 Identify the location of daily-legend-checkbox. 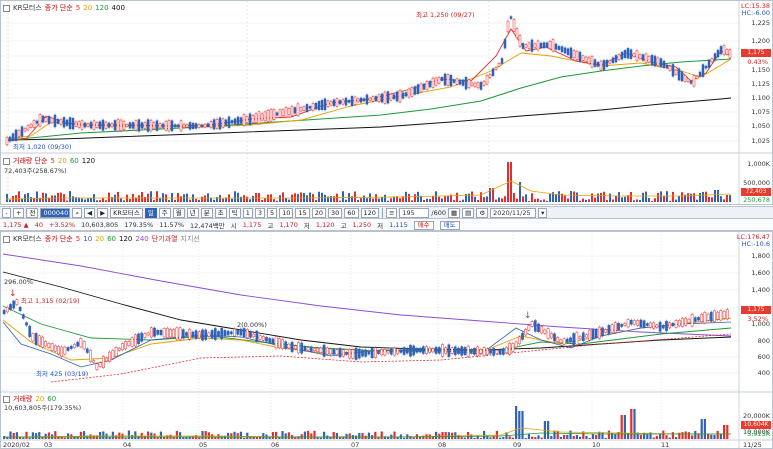
(6, 239).